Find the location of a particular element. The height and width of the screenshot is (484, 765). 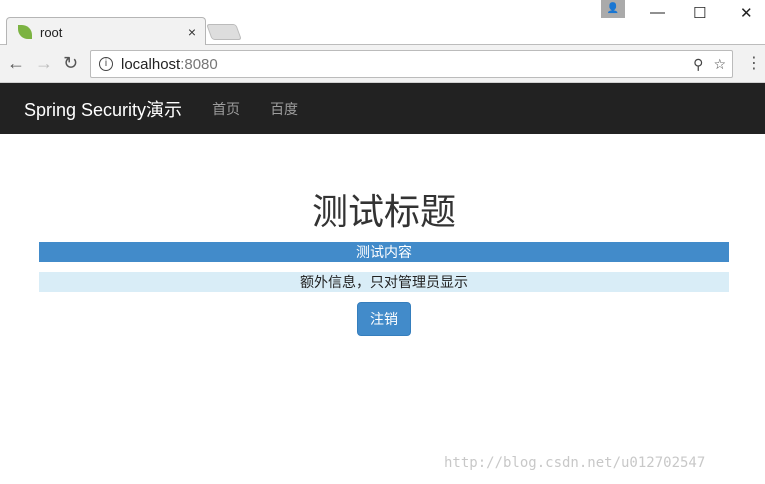

browser-toolbar: ← → ↻ i localhost:8080 ⚲ ☆ ⋮ is located at coordinates (382, 64).